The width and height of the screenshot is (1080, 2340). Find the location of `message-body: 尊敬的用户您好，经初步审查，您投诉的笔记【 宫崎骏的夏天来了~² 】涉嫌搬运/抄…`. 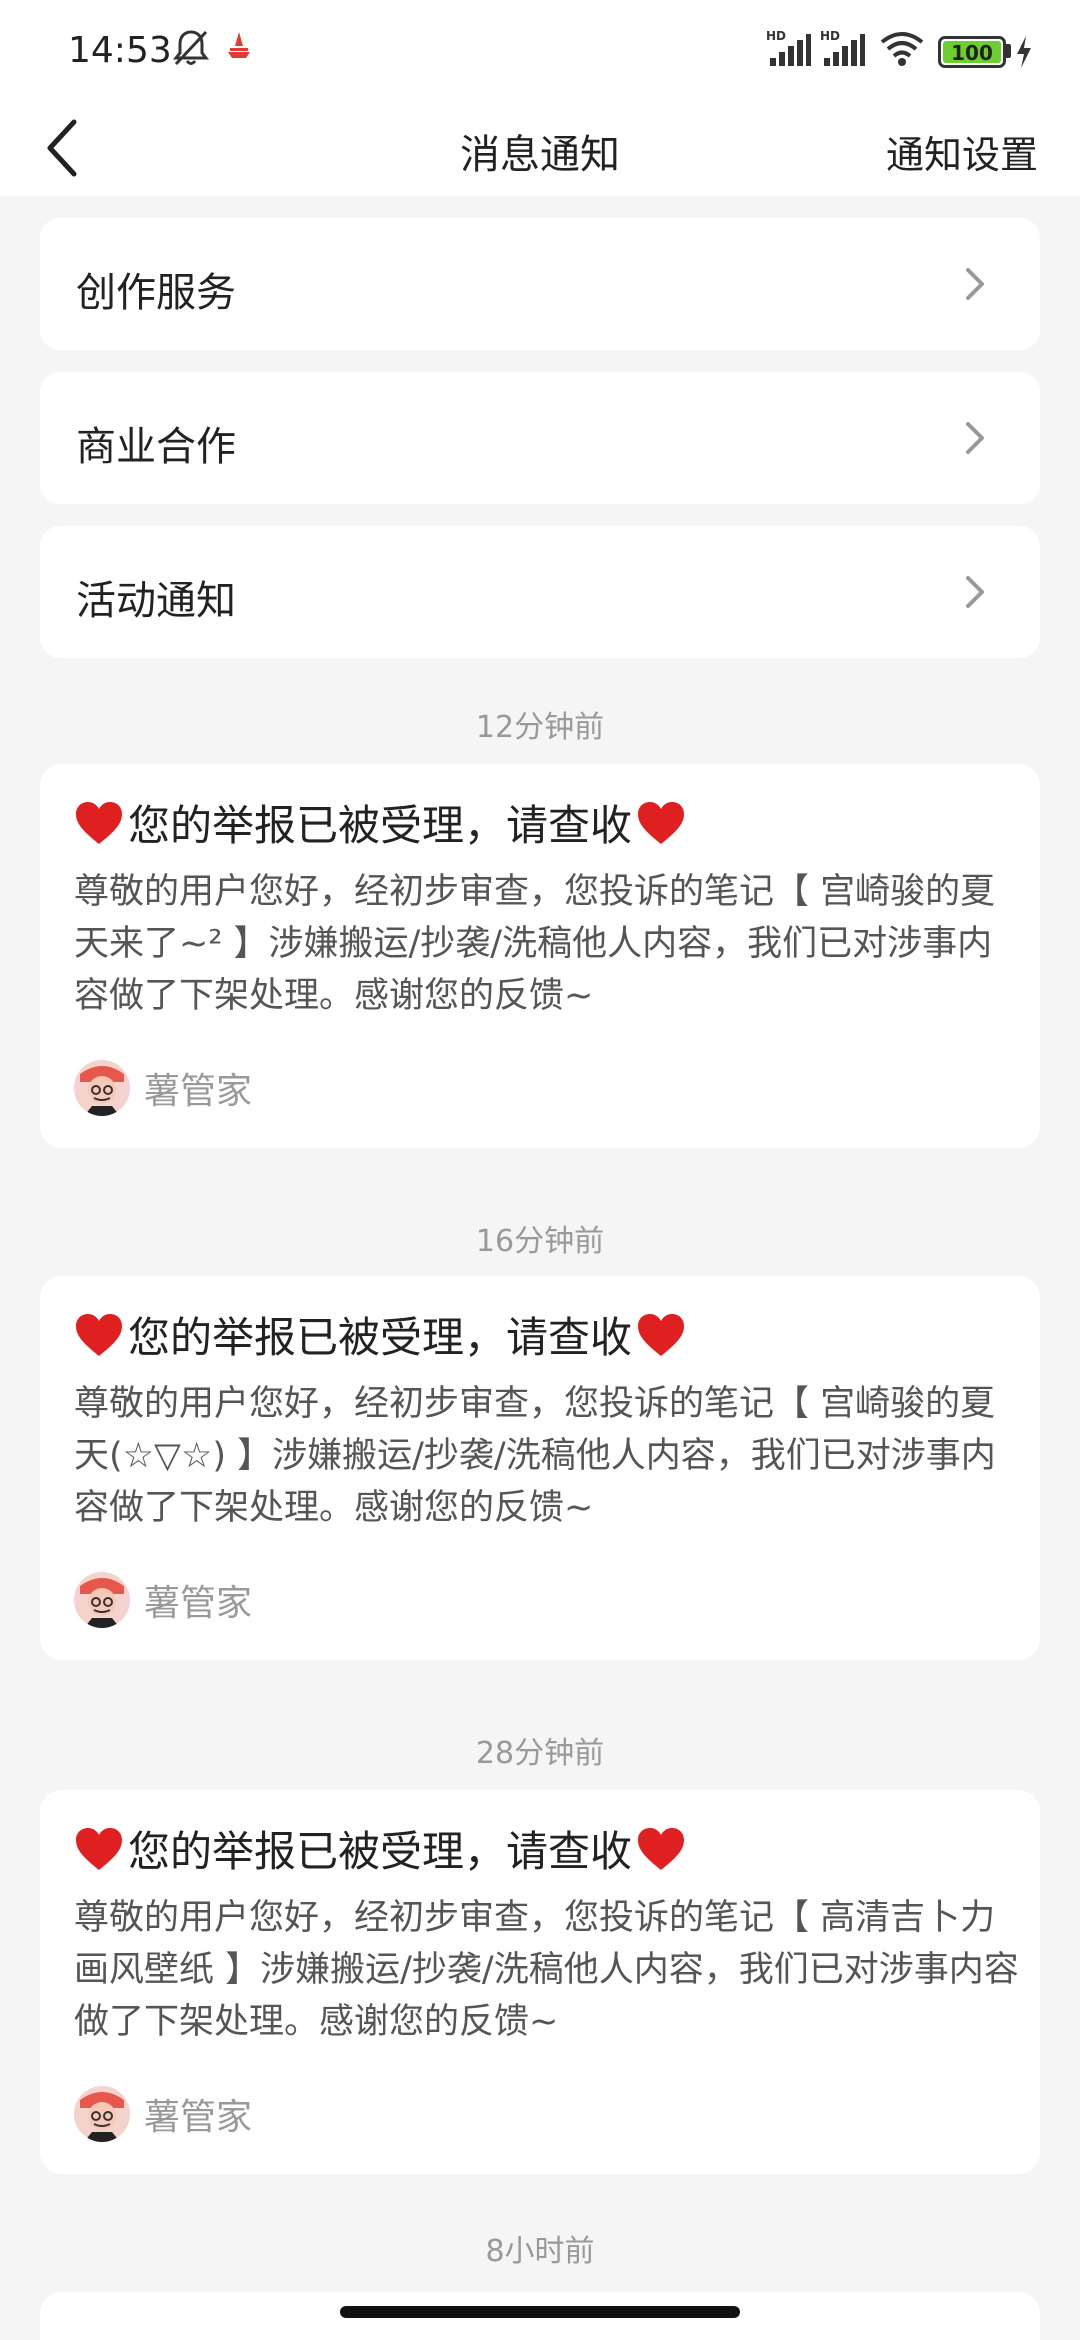

message-body: 尊敬的用户您好，经初步审查，您投诉的笔记【 宫崎骏的夏天来了~² 】涉嫌搬运/抄… is located at coordinates (535, 944).